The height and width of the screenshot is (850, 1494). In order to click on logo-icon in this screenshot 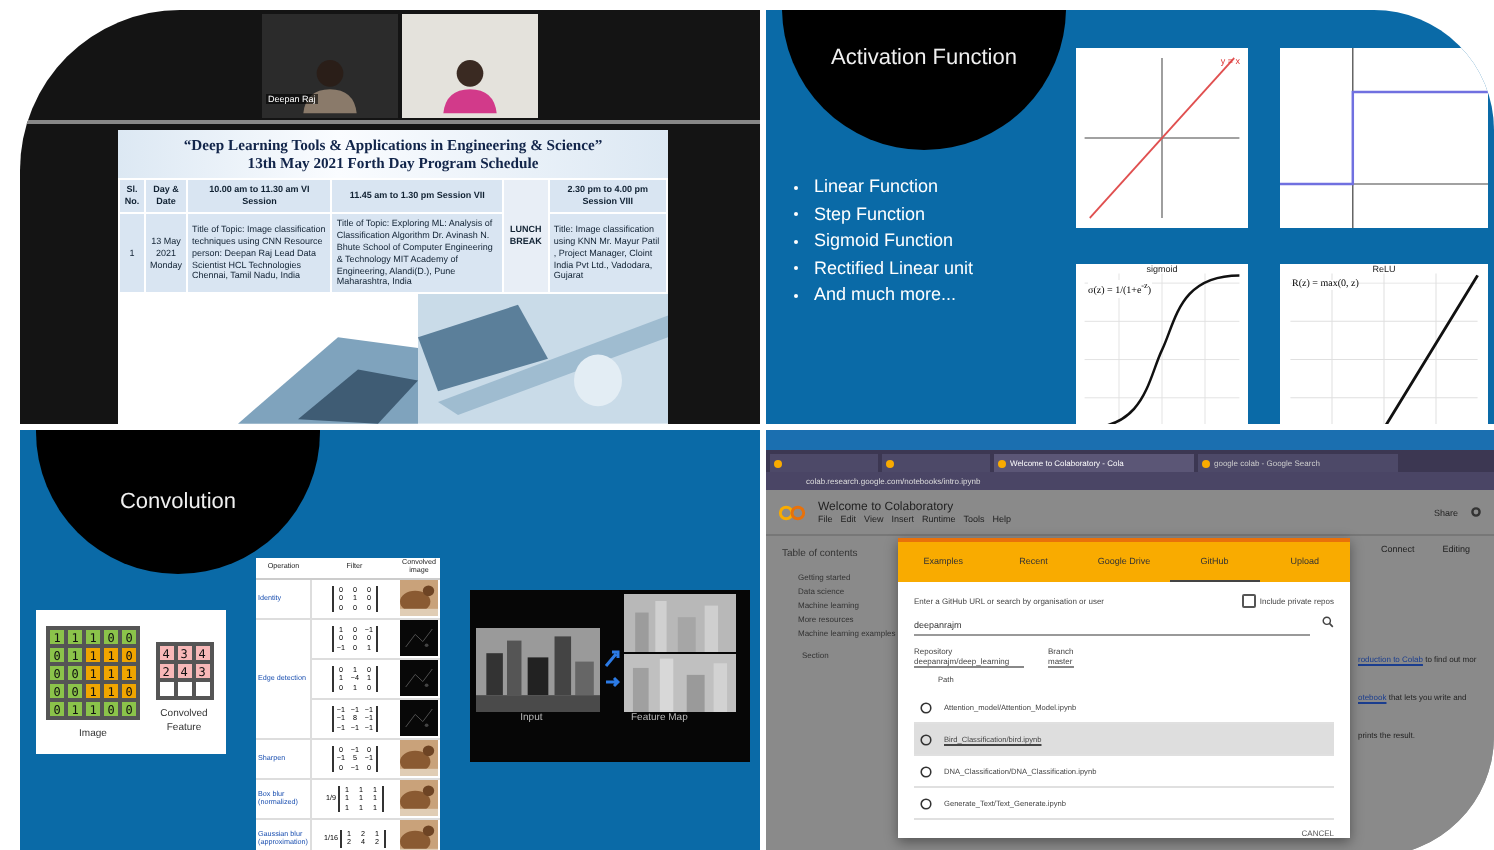, I will do `click(792, 512)`.